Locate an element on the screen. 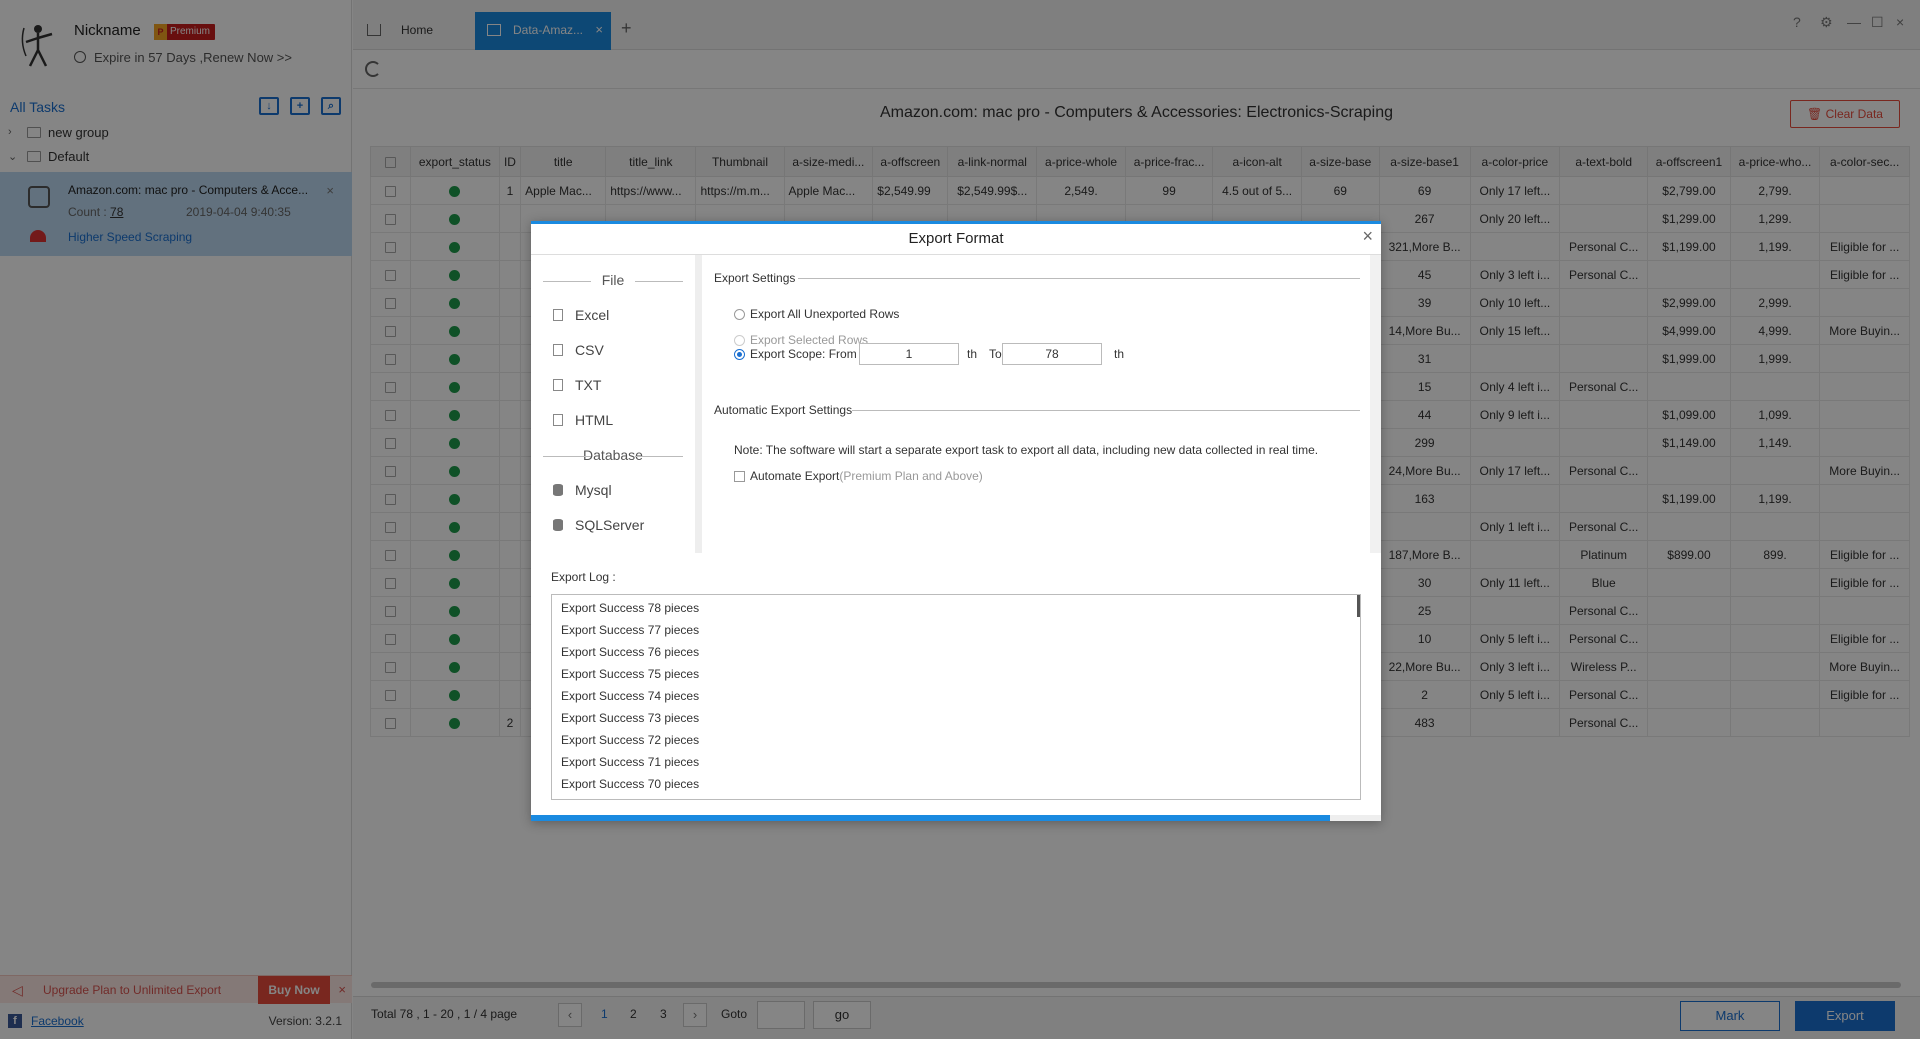 This screenshot has height=1039, width=1920. dialog-title: Export Format is located at coordinates (956, 238).